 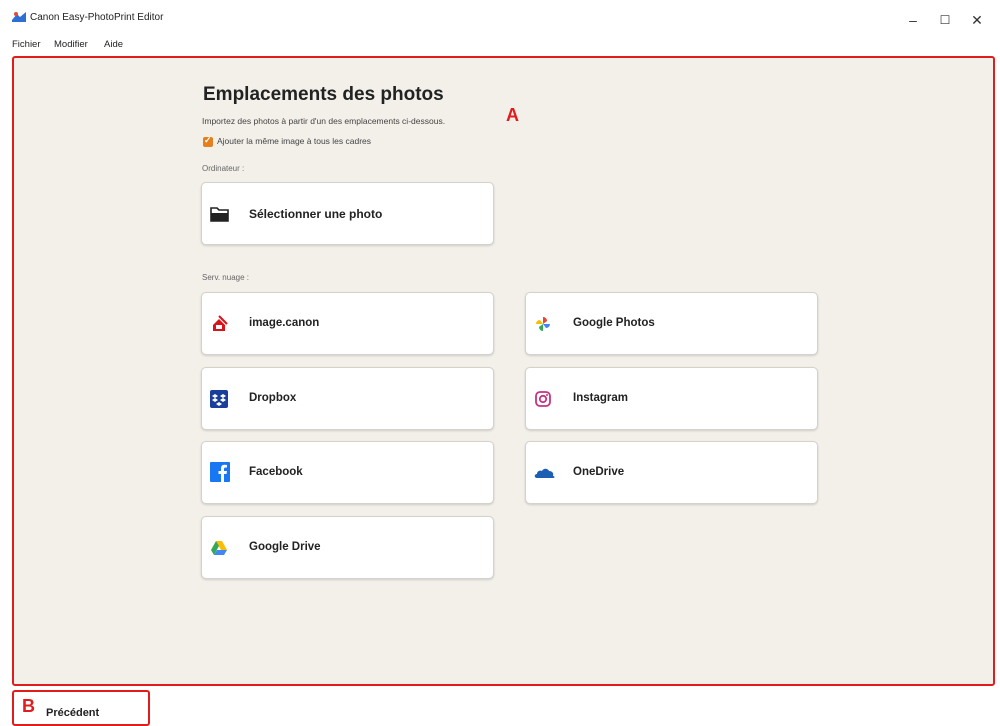 What do you see at coordinates (544, 473) in the screenshot?
I see `onedrive-icon` at bounding box center [544, 473].